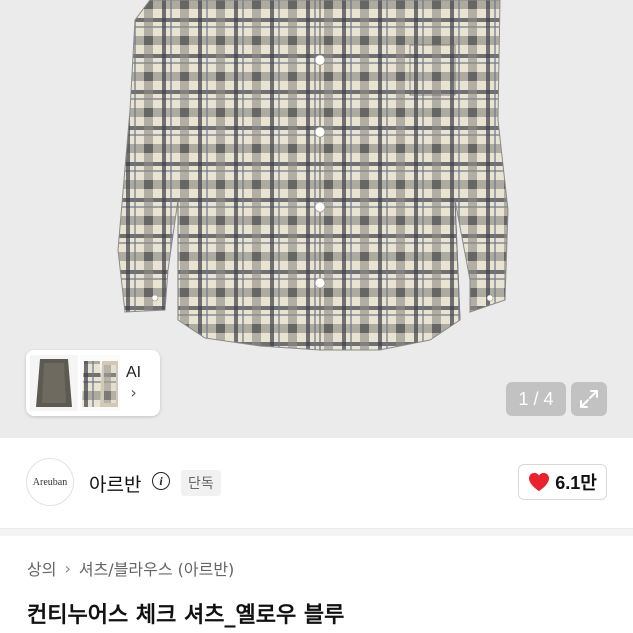  What do you see at coordinates (201, 483) in the screenshot?
I see `exclusive-badge: 단독` at bounding box center [201, 483].